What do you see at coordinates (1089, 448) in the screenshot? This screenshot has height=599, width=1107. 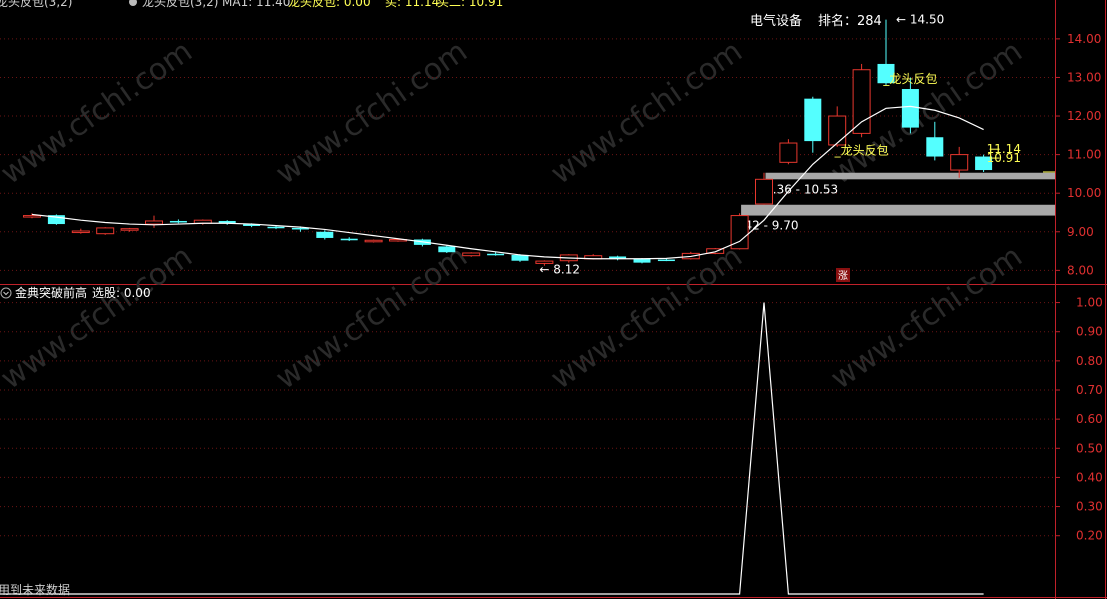 I see `signal-tick-label: 0.50` at bounding box center [1089, 448].